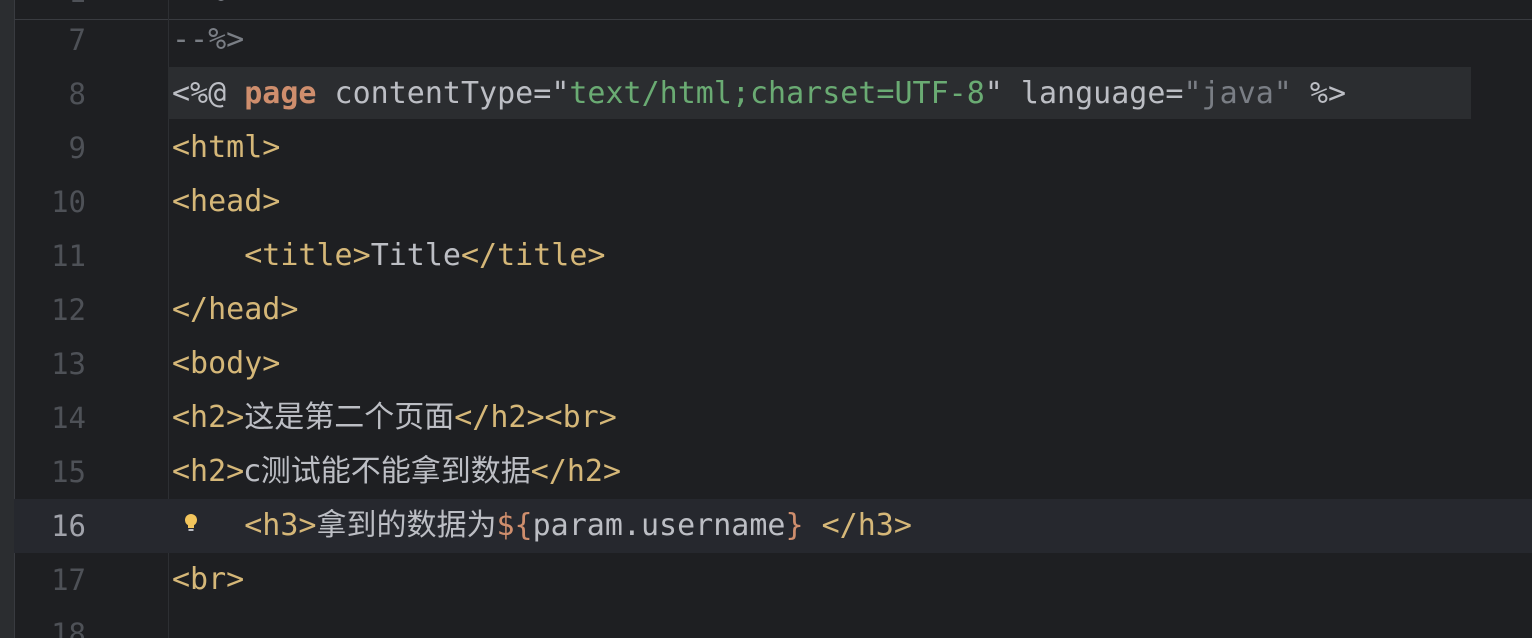 The height and width of the screenshot is (638, 1532). Describe the element at coordinates (208, 39) in the screenshot. I see `comment-text: --%>` at that location.